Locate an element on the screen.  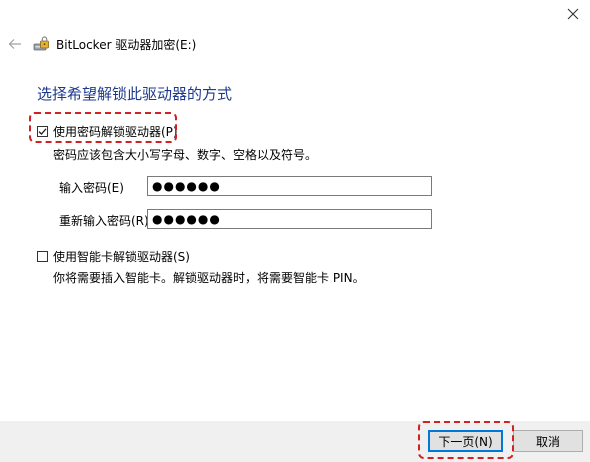
password-option-label: 使用密码解锁驱动器(P) is located at coordinates (115, 132).